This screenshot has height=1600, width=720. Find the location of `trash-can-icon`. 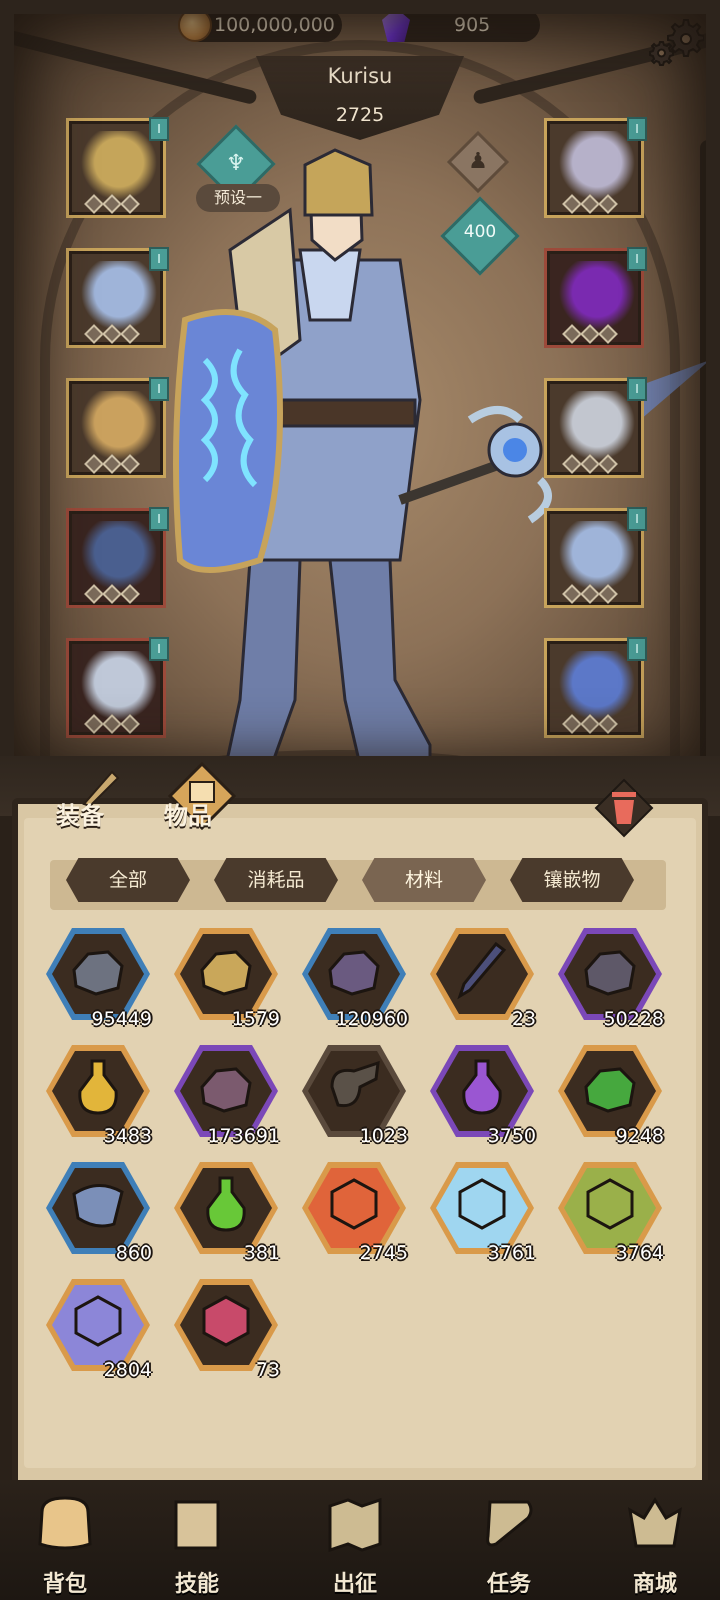

trash-can-icon is located at coordinates (624, 808).